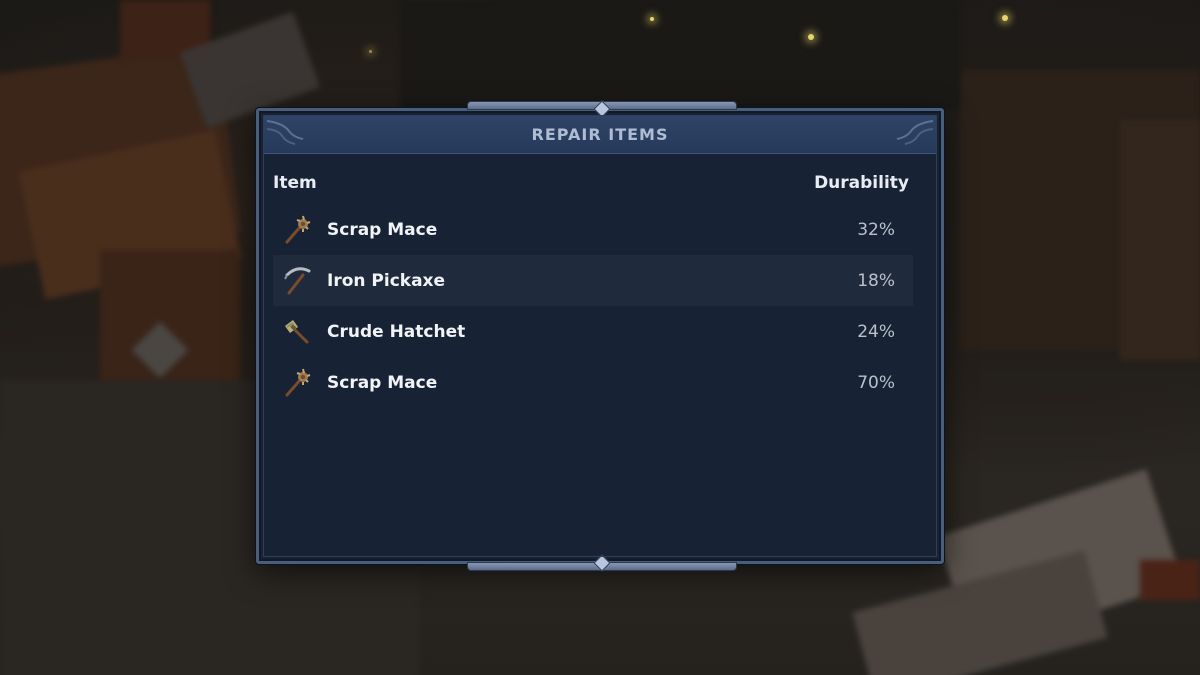 This screenshot has width=1200, height=675. I want to click on item-name: Iron Pickaxe, so click(386, 280).